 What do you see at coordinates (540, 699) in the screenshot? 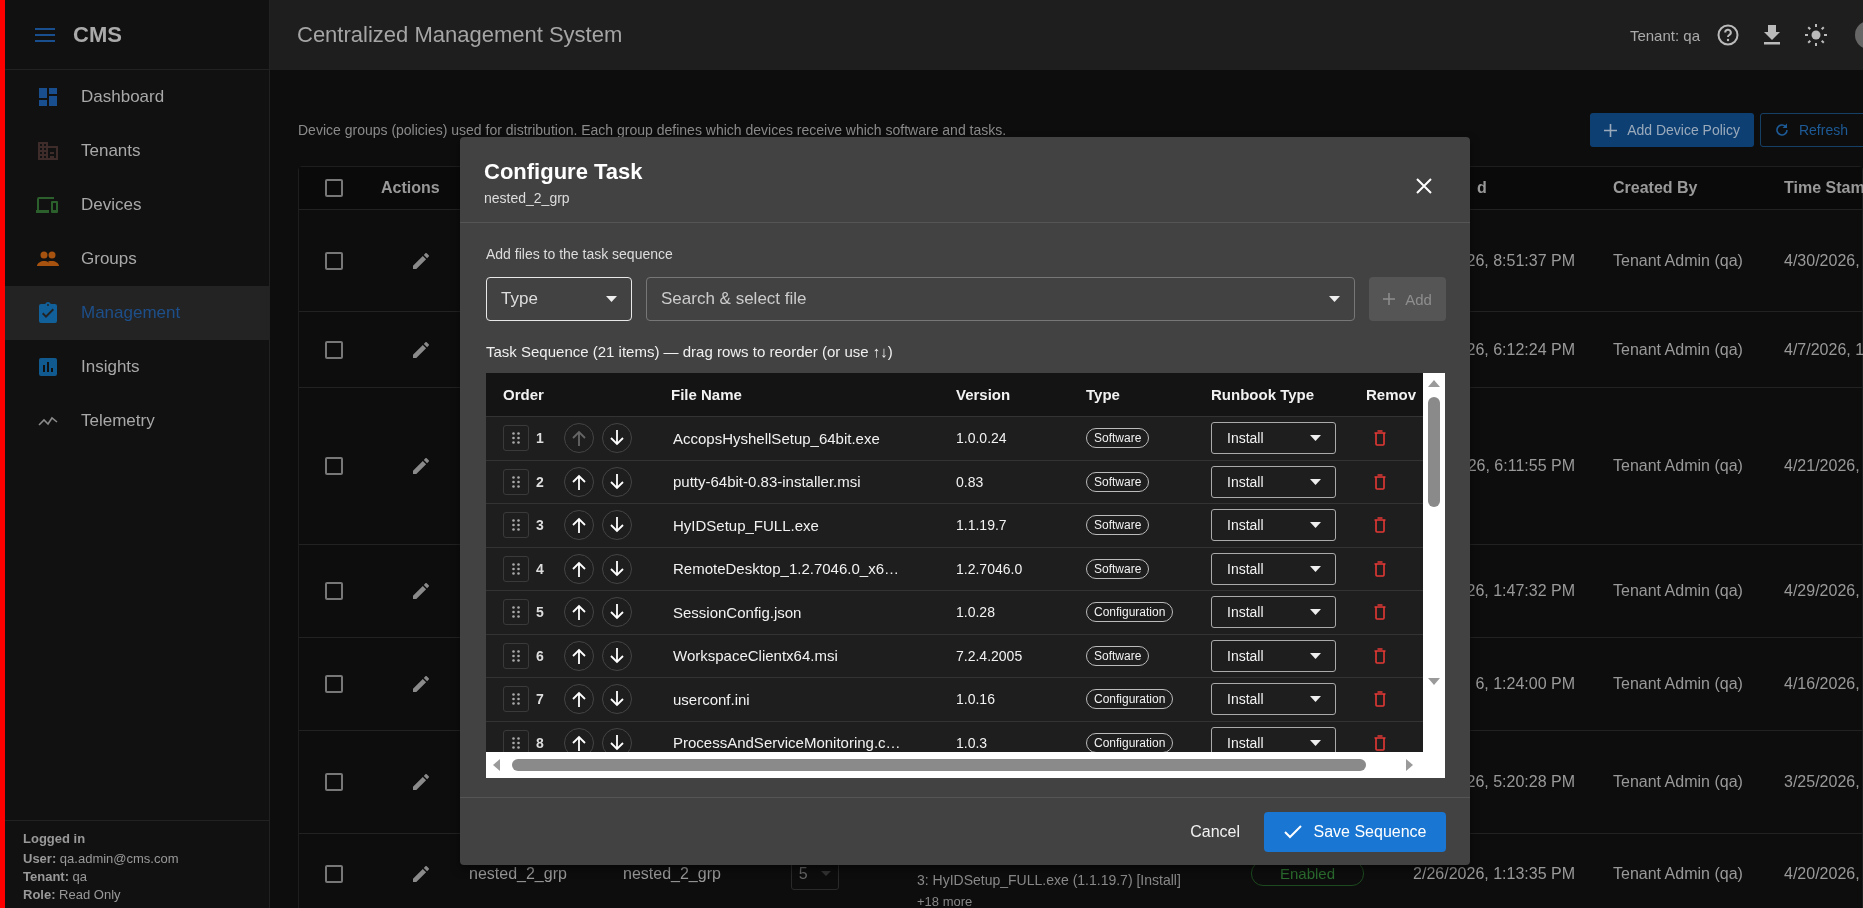
I see `order-number: 7` at bounding box center [540, 699].